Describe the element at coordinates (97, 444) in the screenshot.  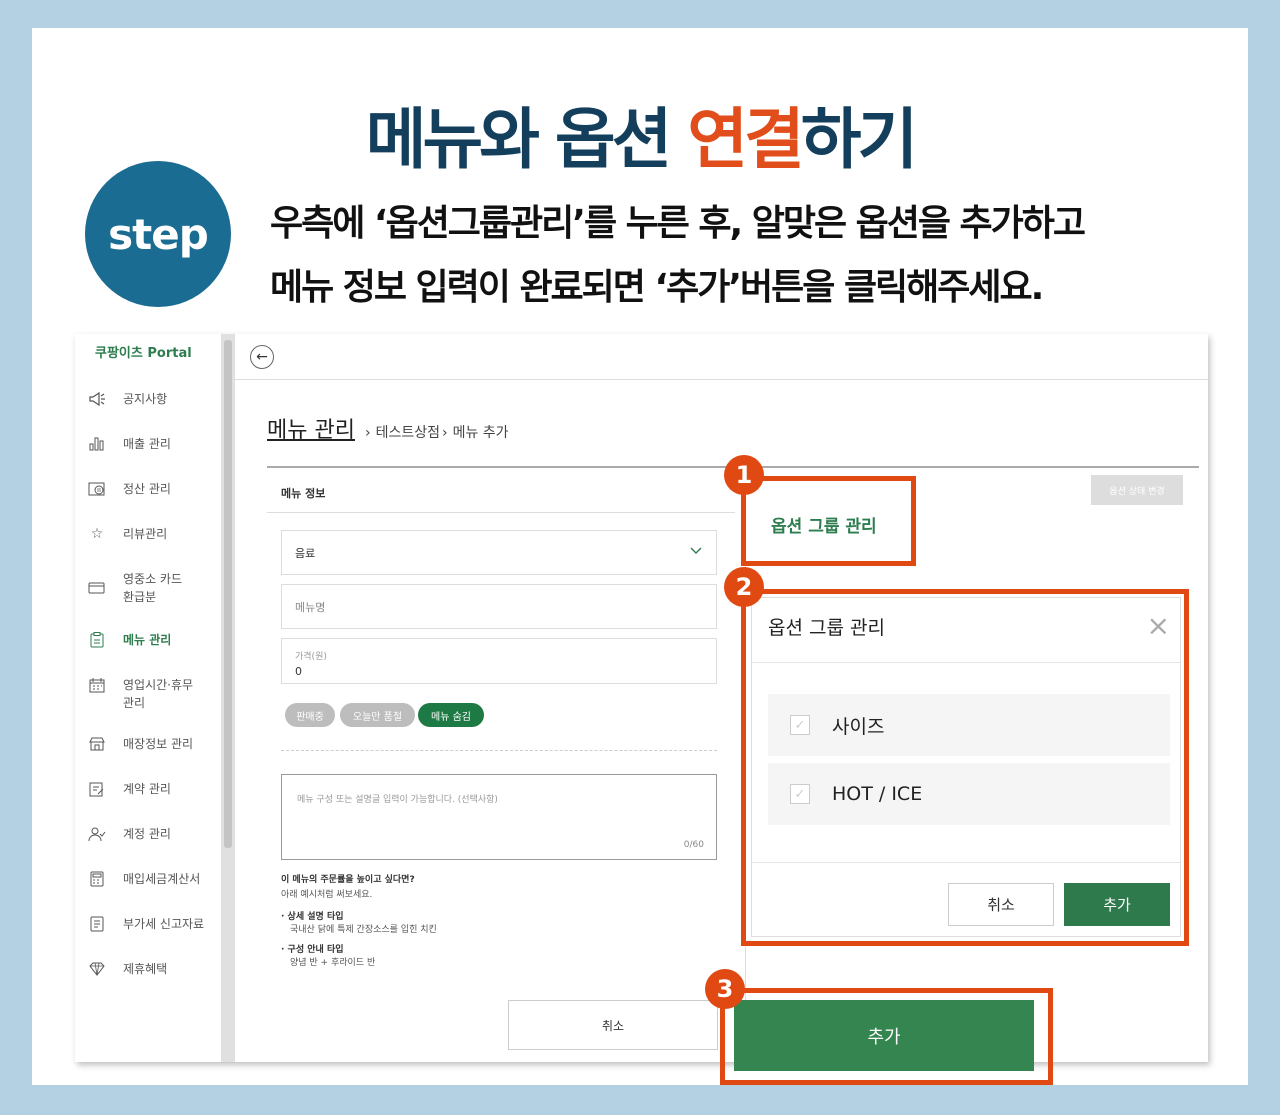
I see `bar-chart-icon` at that location.